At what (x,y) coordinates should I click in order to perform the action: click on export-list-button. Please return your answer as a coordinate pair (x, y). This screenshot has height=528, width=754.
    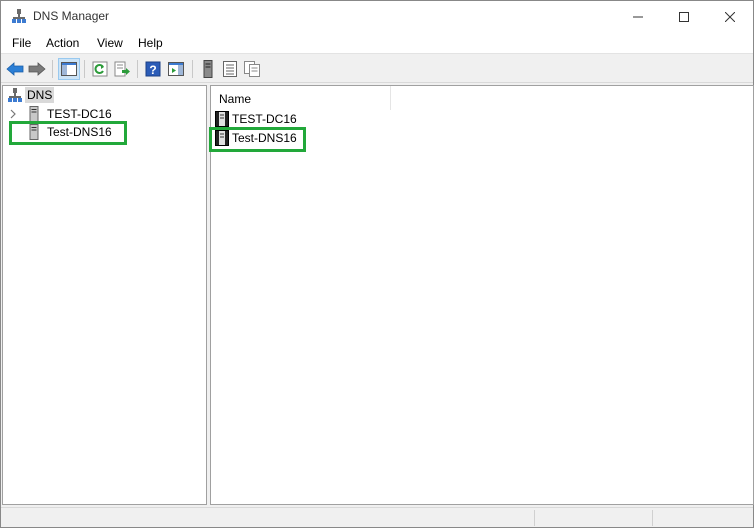
    Looking at the image, I should click on (122, 69).